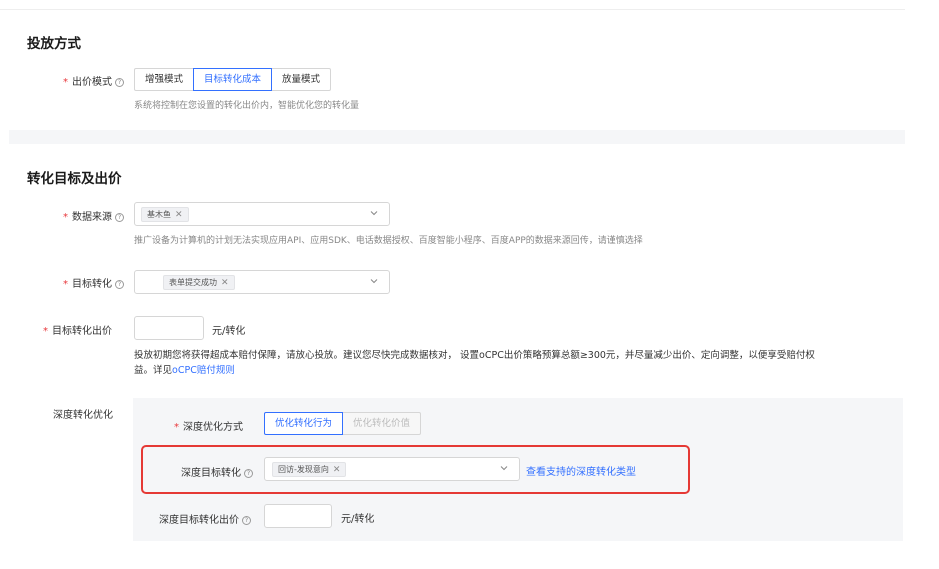  Describe the element at coordinates (262, 214) in the screenshot. I see `data-source-select: 基木鱼 ✕` at that location.